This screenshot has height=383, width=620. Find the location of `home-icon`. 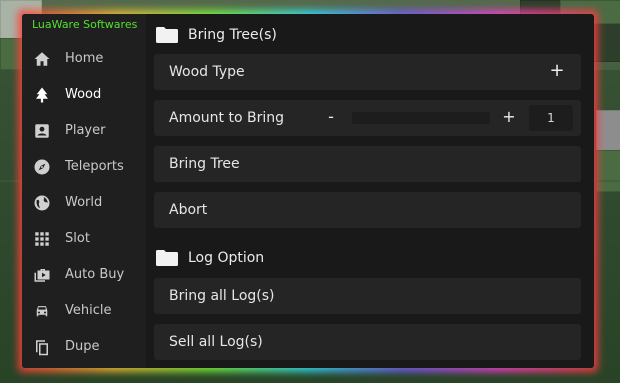

home-icon is located at coordinates (42, 59).